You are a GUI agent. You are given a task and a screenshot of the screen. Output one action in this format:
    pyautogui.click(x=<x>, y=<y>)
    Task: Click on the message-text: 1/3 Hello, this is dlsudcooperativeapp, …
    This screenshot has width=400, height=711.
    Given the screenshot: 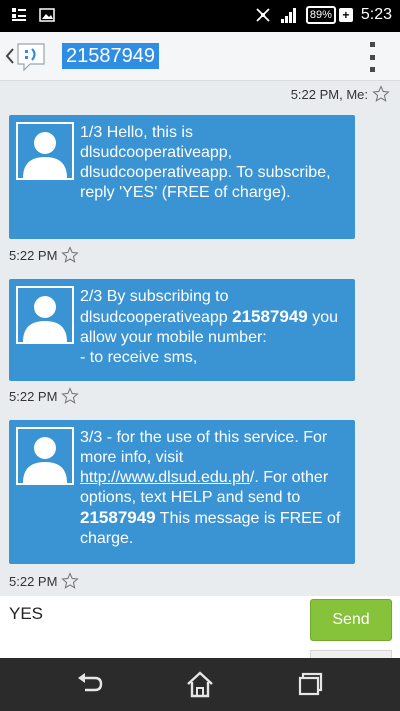 What is the action you would take?
    pyautogui.click(x=205, y=162)
    